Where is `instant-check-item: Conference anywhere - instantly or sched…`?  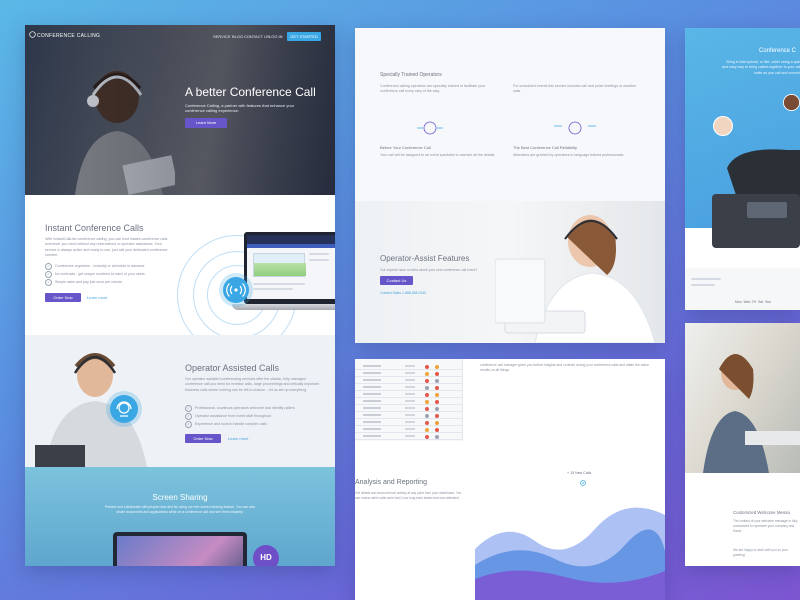
instant-check-item: Conference anywhere - instantly or sched… is located at coordinates (95, 266).